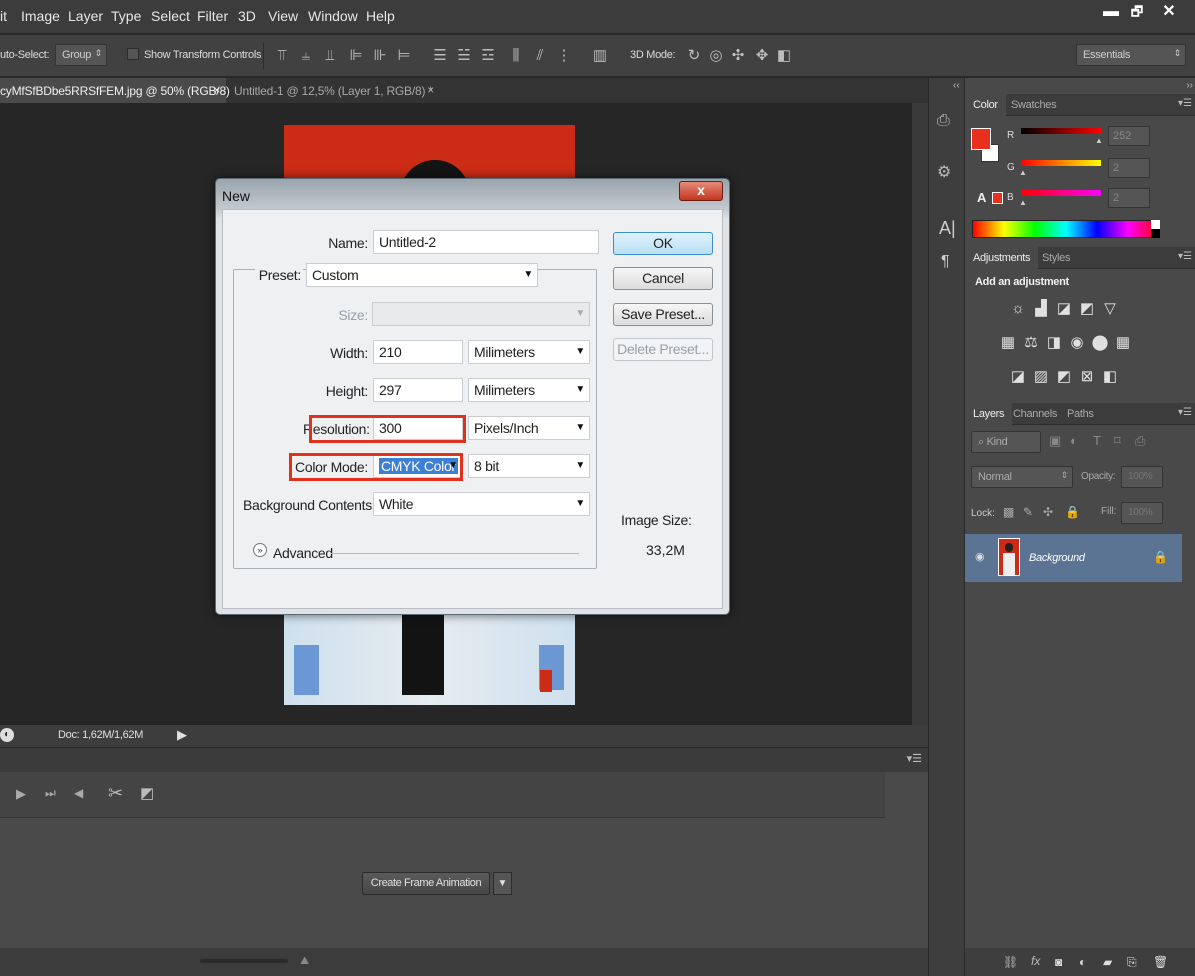  Describe the element at coordinates (1048, 512) in the screenshot. I see `lock-position-icon: ✣` at that location.